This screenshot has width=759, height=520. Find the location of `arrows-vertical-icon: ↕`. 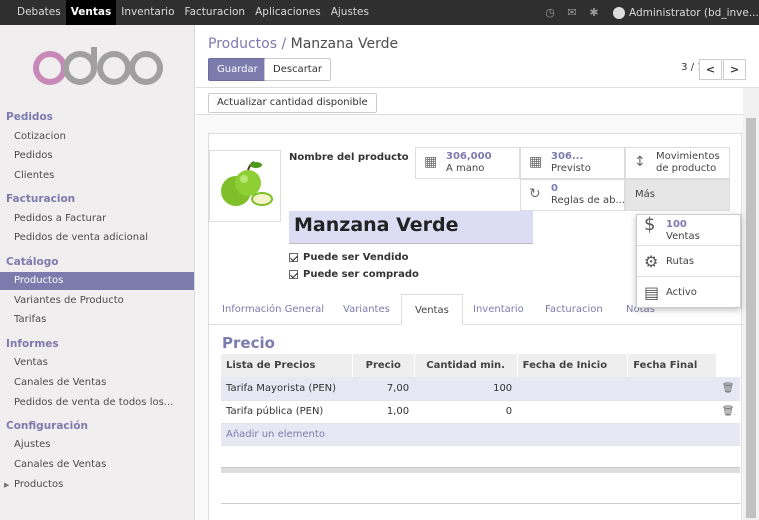

arrows-vertical-icon: ↕ is located at coordinates (640, 162).